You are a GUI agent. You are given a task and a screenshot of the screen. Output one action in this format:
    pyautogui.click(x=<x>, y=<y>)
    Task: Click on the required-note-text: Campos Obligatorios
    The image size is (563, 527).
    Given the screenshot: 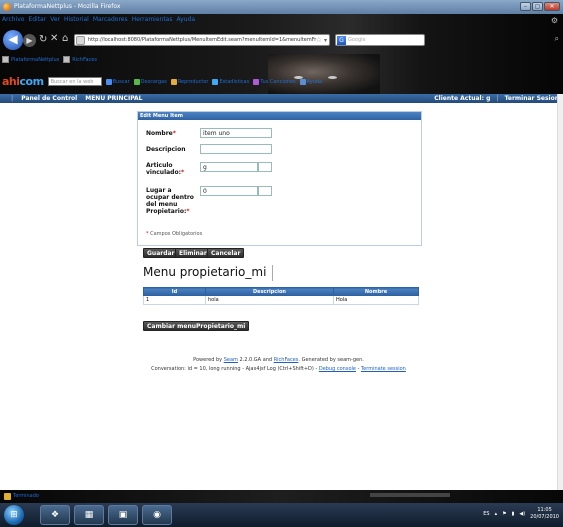 What is the action you would take?
    pyautogui.click(x=176, y=234)
    